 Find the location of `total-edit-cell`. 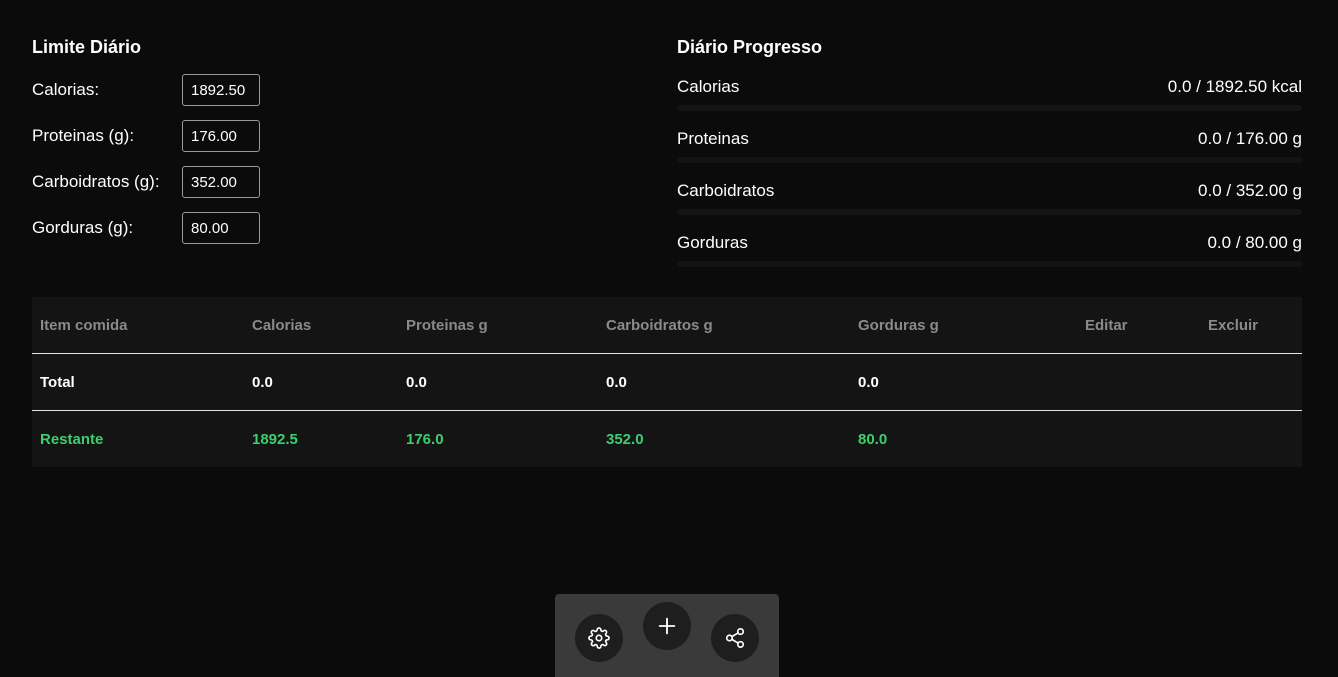

total-edit-cell is located at coordinates (1138, 382).